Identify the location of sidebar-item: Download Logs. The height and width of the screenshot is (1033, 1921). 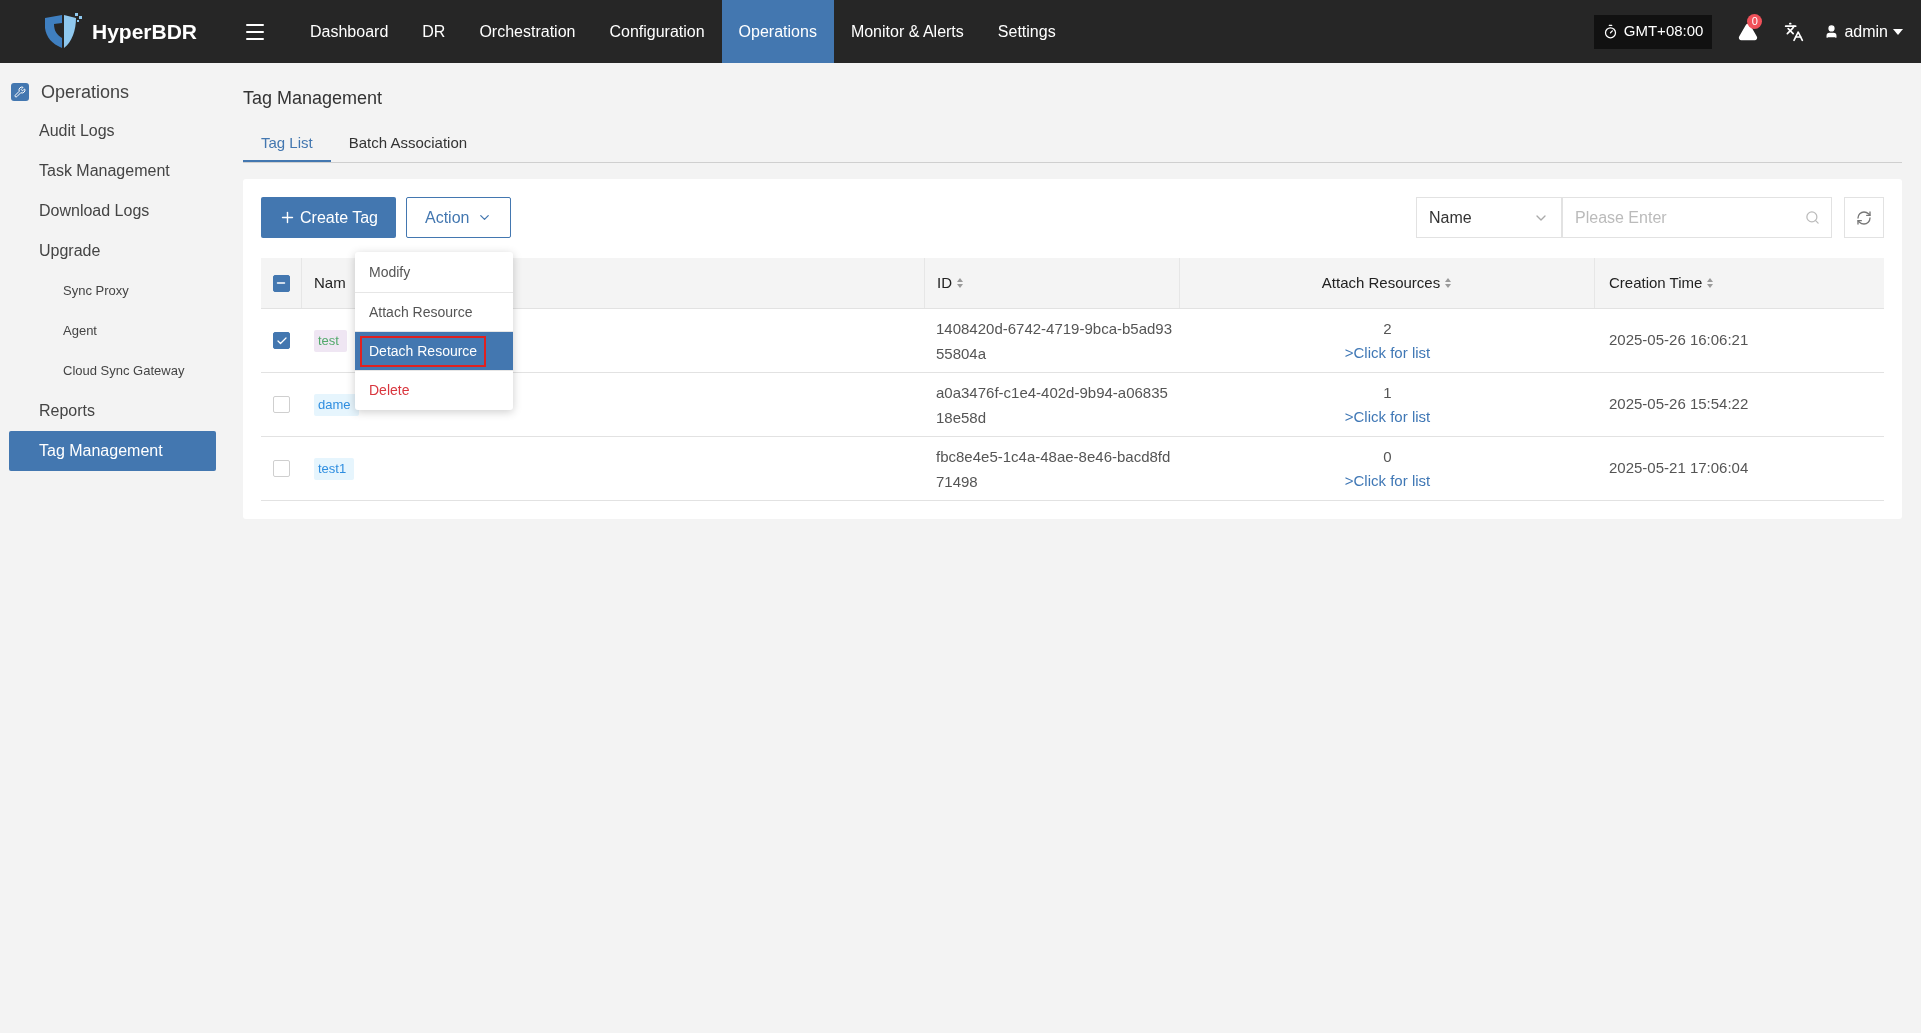
(112, 211).